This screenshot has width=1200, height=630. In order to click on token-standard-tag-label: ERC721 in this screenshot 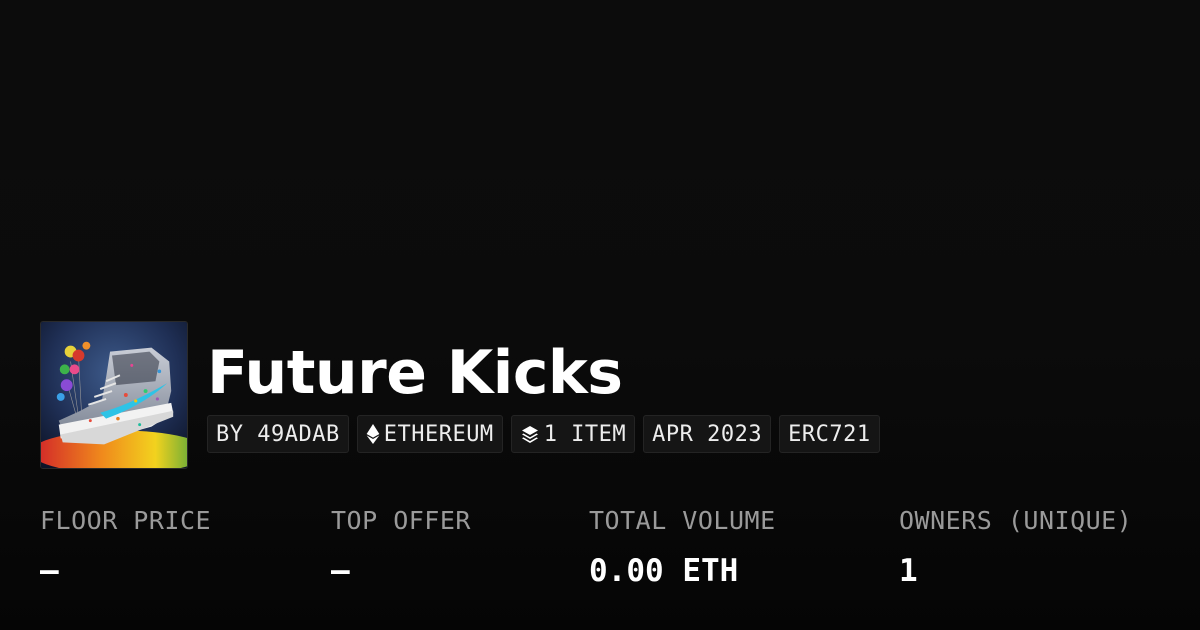, I will do `click(829, 434)`.